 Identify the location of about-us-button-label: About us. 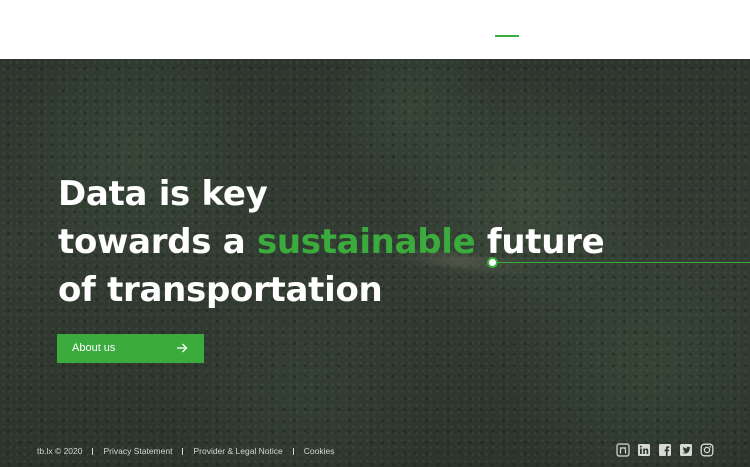
(94, 348).